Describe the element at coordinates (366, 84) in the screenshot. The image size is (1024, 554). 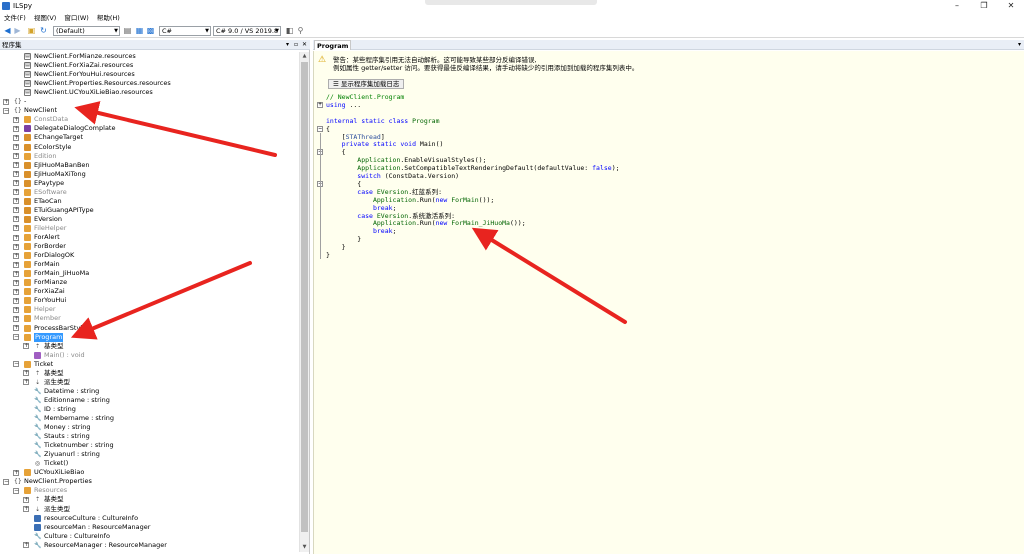
I see `show-load-log-button: ☰ 显示程序集加载日志` at that location.